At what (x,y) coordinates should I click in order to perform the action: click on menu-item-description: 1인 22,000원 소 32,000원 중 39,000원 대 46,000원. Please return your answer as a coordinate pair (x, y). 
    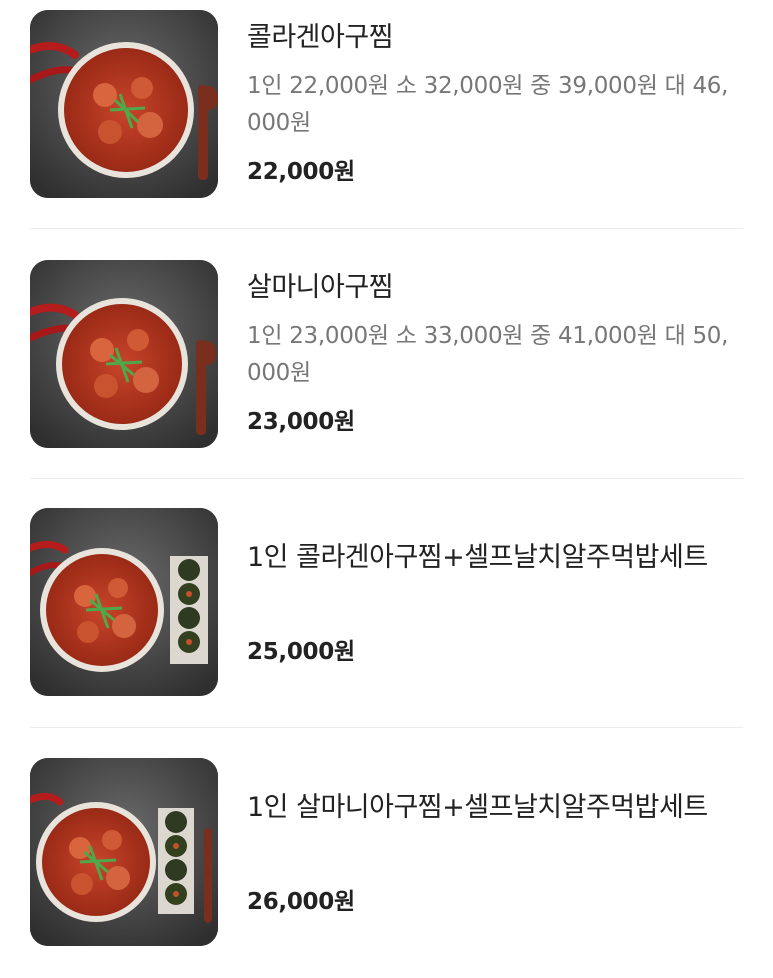
    Looking at the image, I should click on (488, 104).